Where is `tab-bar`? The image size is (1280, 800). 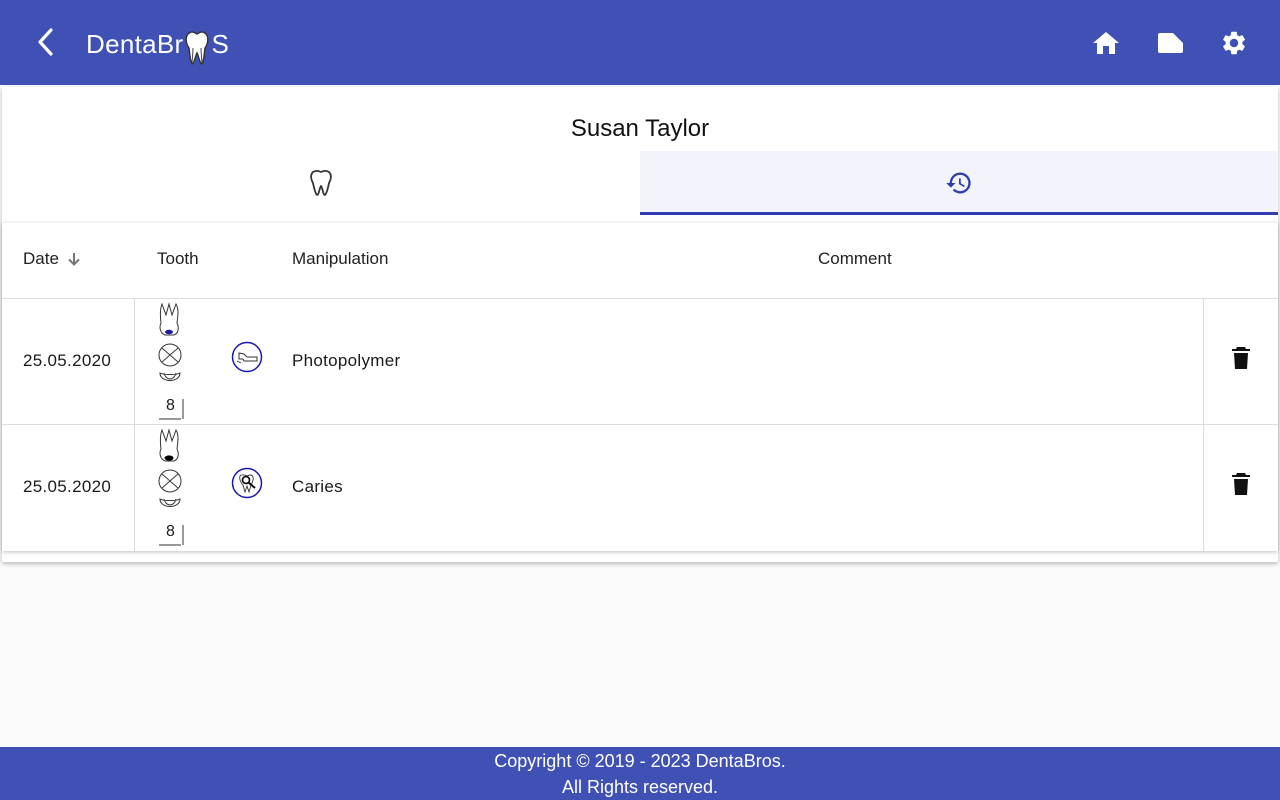
tab-bar is located at coordinates (640, 183).